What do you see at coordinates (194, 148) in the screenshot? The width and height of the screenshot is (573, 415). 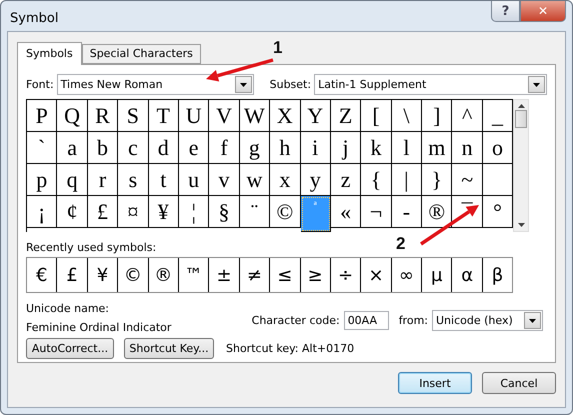 I see `symbol-cell: e` at bounding box center [194, 148].